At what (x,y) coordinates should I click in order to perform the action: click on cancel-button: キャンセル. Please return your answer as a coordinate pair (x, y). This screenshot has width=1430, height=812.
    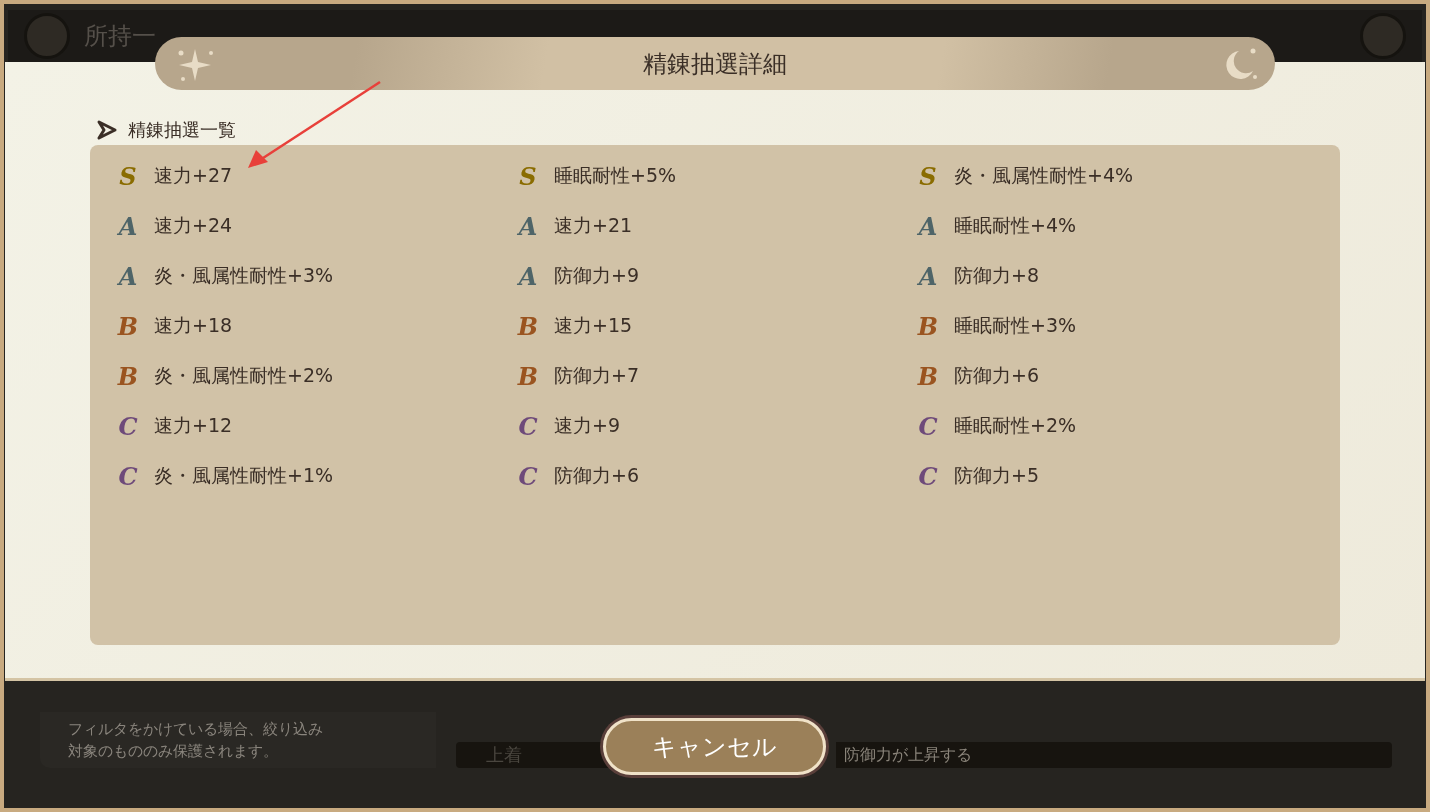
    Looking at the image, I should click on (714, 746).